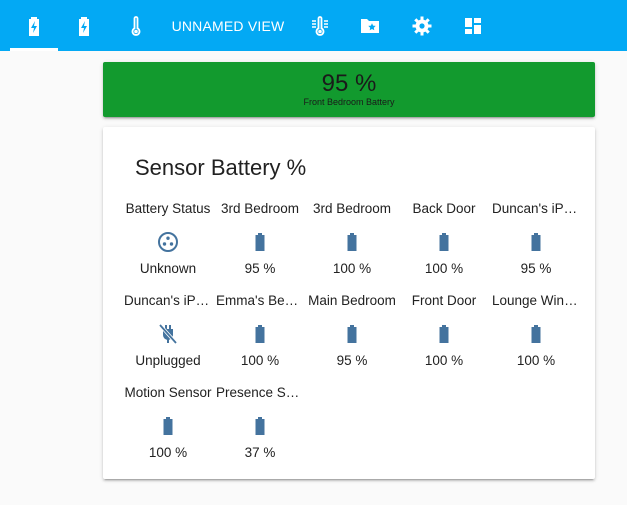 This screenshot has width=627, height=505. I want to click on sensor-name: Emma's Bedroom, so click(260, 300).